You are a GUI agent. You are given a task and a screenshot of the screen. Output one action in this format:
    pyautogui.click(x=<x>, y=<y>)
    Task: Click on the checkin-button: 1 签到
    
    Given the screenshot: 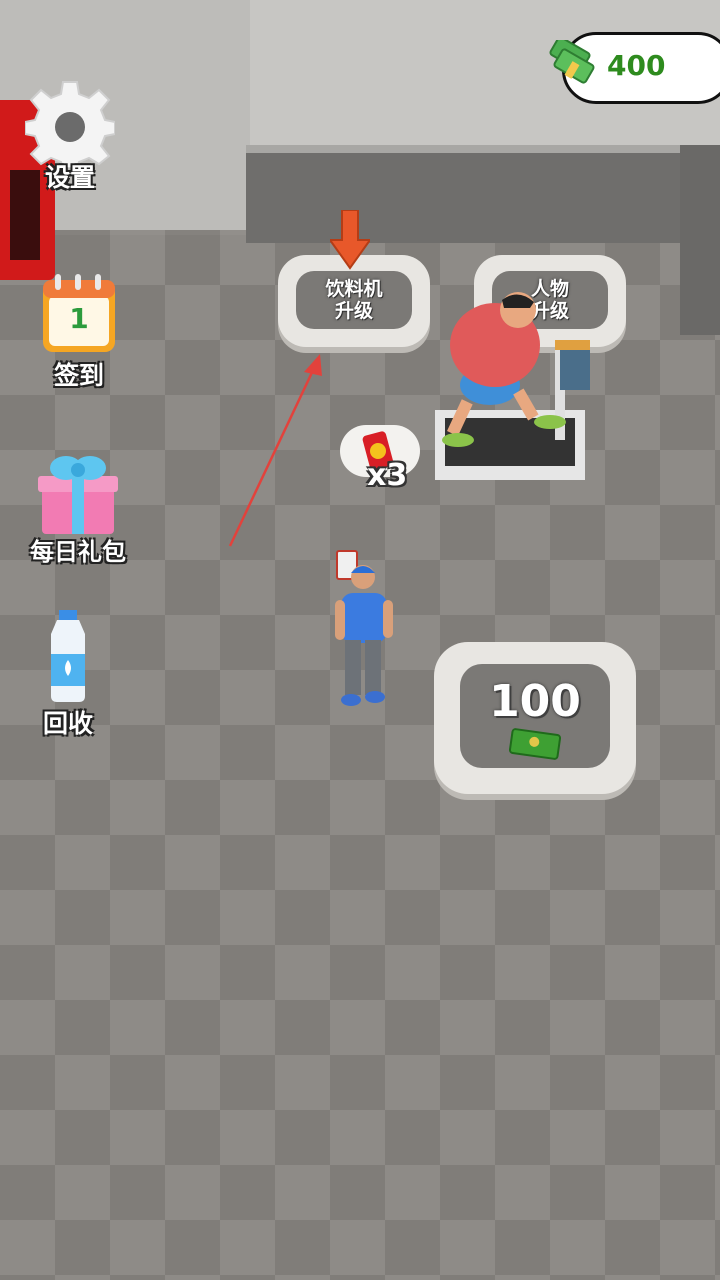 What is the action you would take?
    pyautogui.click(x=79, y=332)
    